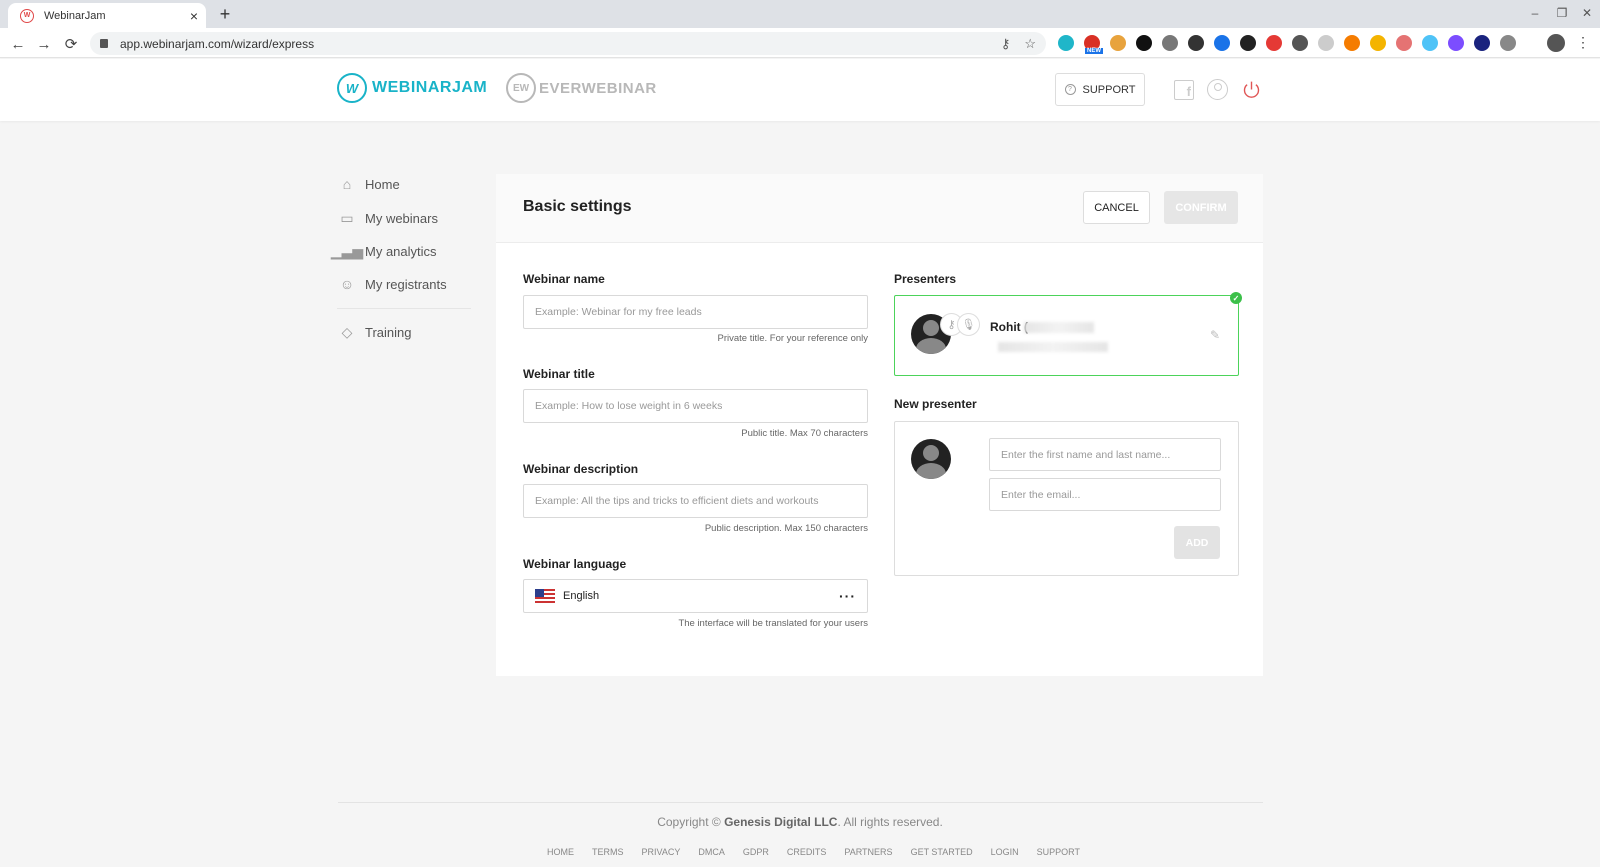  Describe the element at coordinates (217, 43) in the screenshot. I see `url-text: app.webinarjam.com/wizard/express` at that location.